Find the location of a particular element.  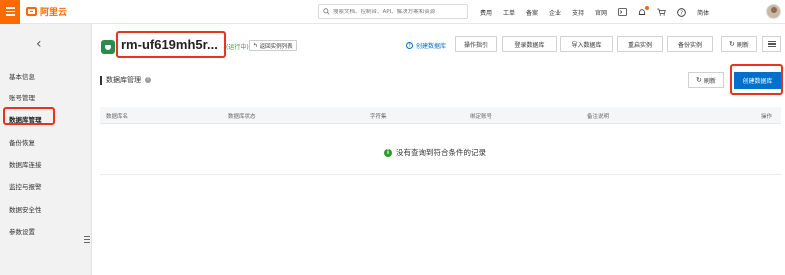

nav-link-website: 官网 is located at coordinates (601, 12).